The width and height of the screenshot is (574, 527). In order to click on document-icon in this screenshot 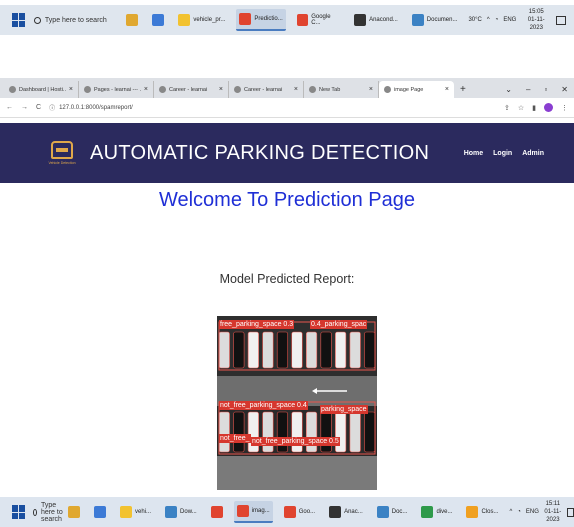, I will do `click(382, 512)`.